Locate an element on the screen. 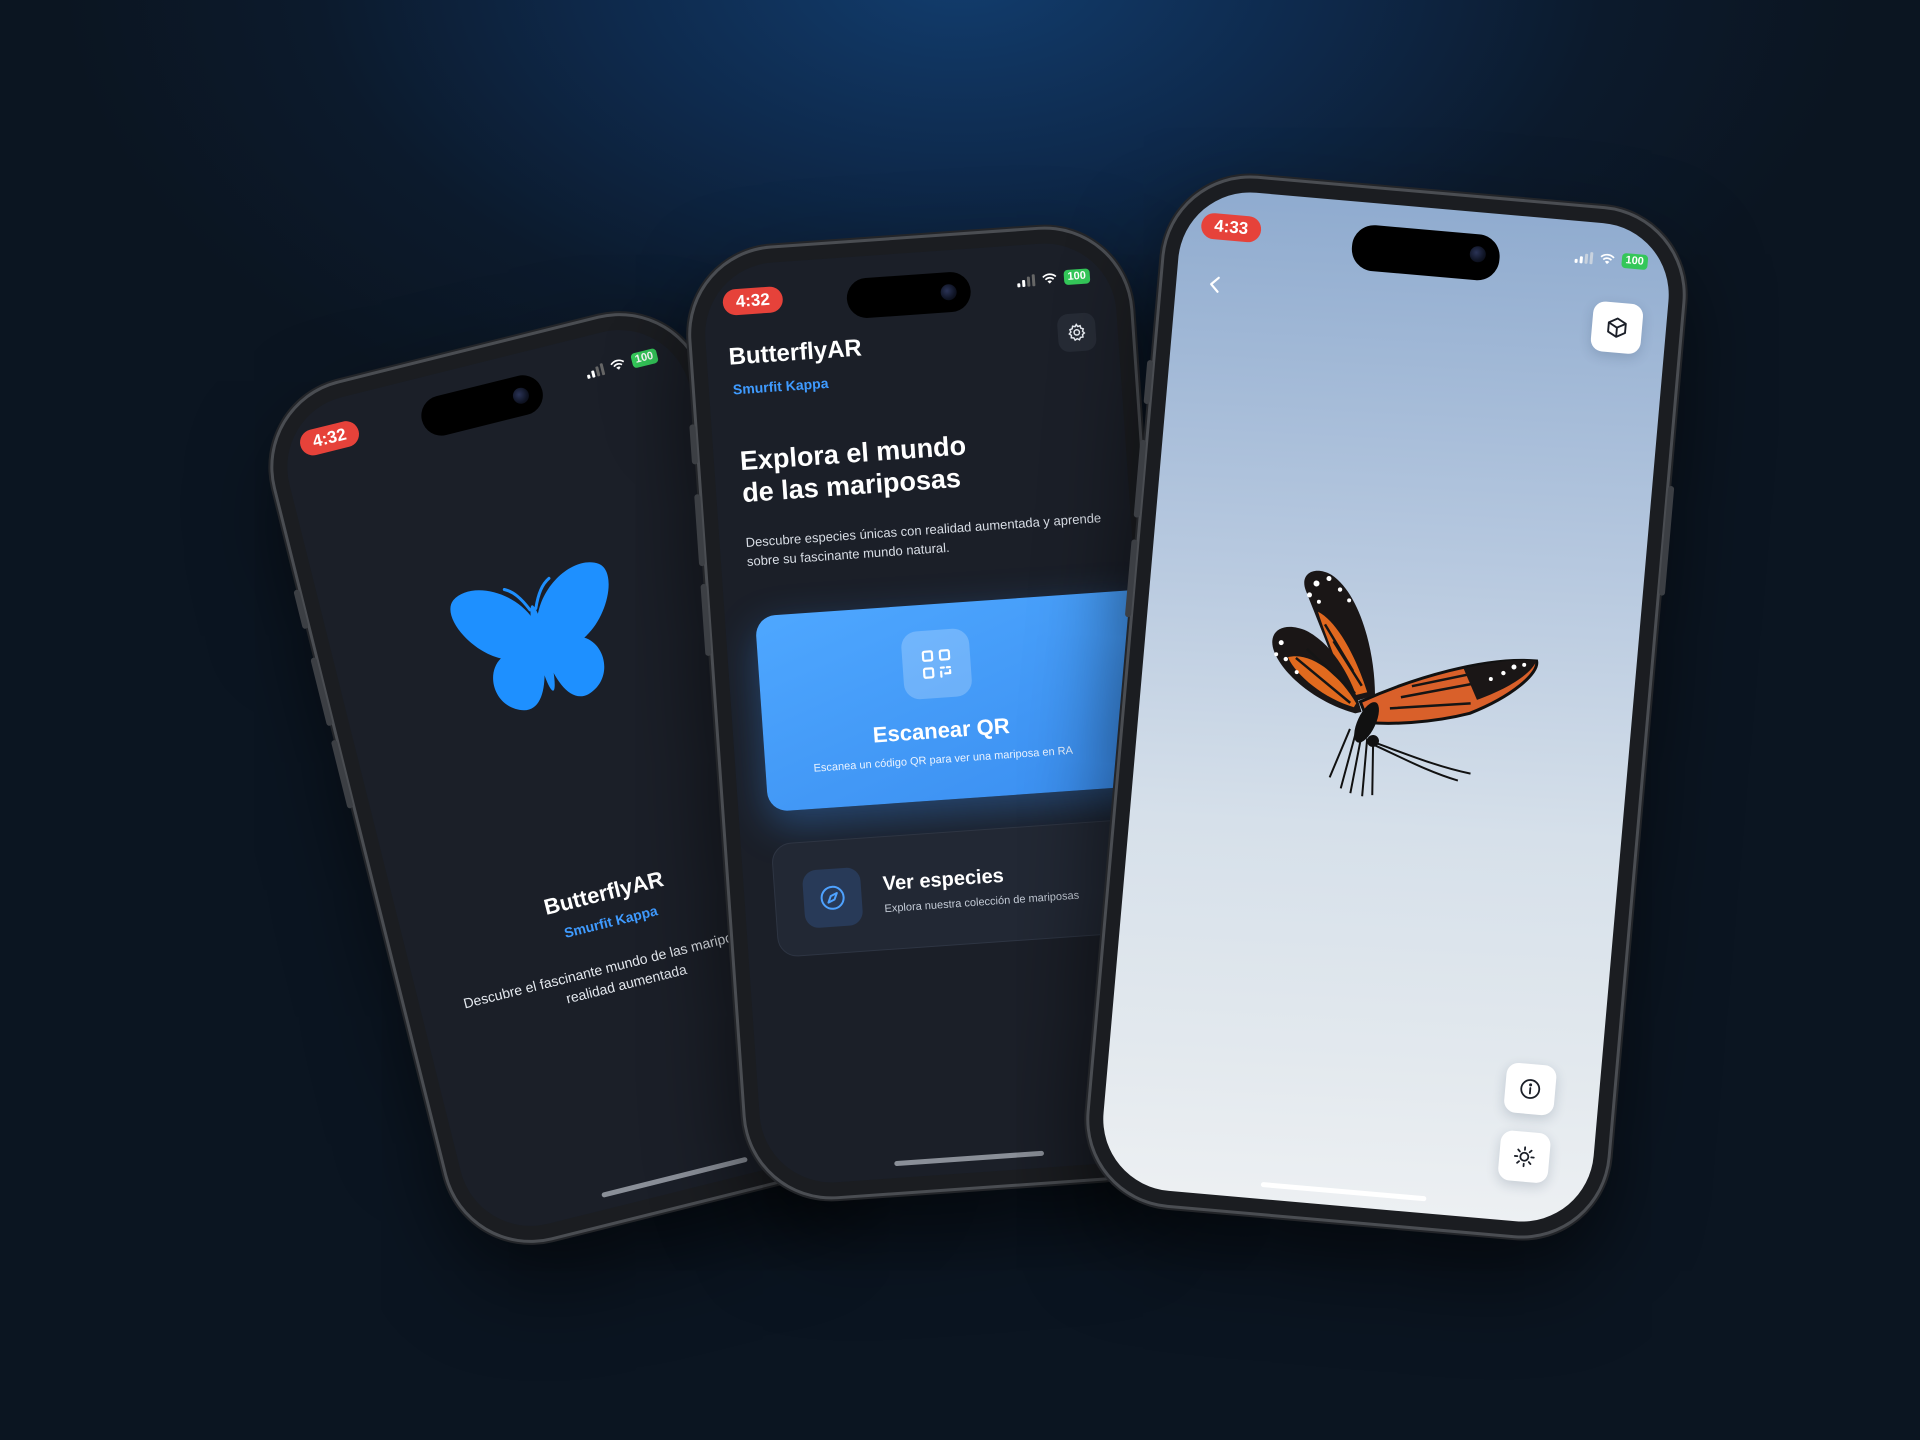  view-3d-model-button is located at coordinates (1617, 327).